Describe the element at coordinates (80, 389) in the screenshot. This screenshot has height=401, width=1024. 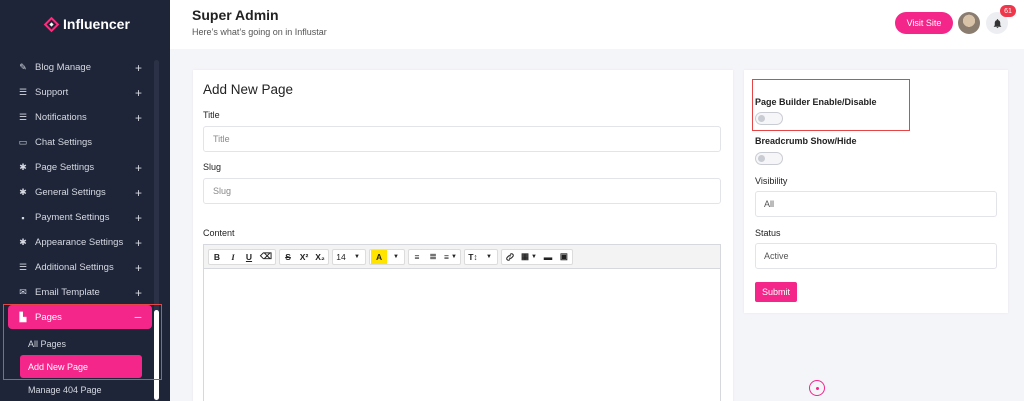
I see `subnav-manage-404-page: Manage 404 Page` at that location.